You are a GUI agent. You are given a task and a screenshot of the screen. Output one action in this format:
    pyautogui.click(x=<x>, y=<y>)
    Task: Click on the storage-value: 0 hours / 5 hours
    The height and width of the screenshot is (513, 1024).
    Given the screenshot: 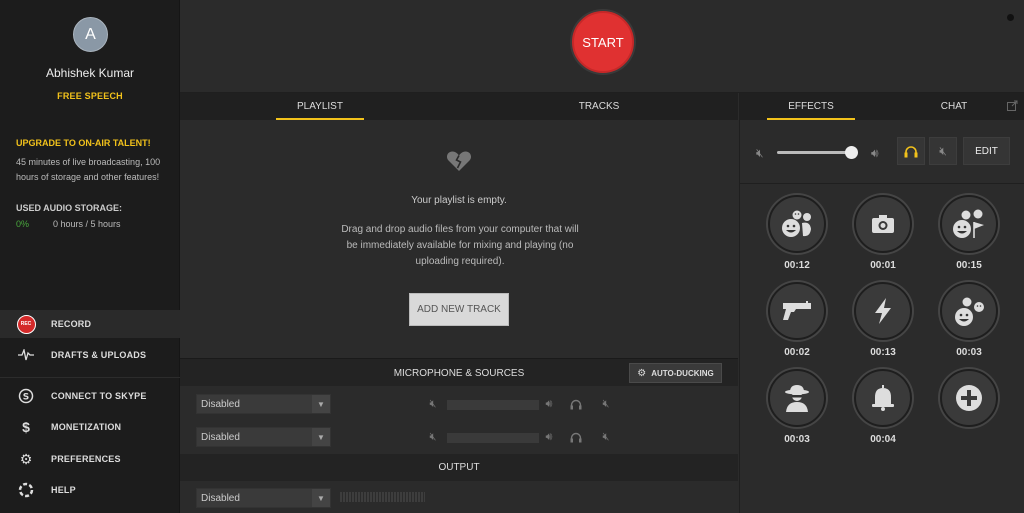 What is the action you would take?
    pyautogui.click(x=87, y=224)
    